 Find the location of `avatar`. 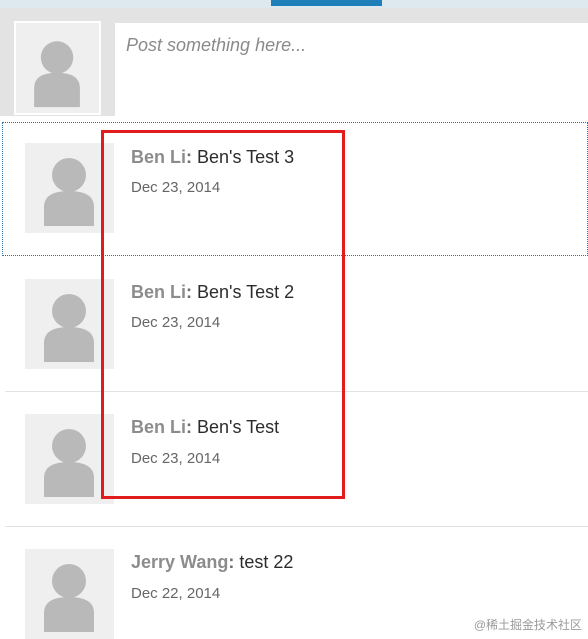

avatar is located at coordinates (69, 594).